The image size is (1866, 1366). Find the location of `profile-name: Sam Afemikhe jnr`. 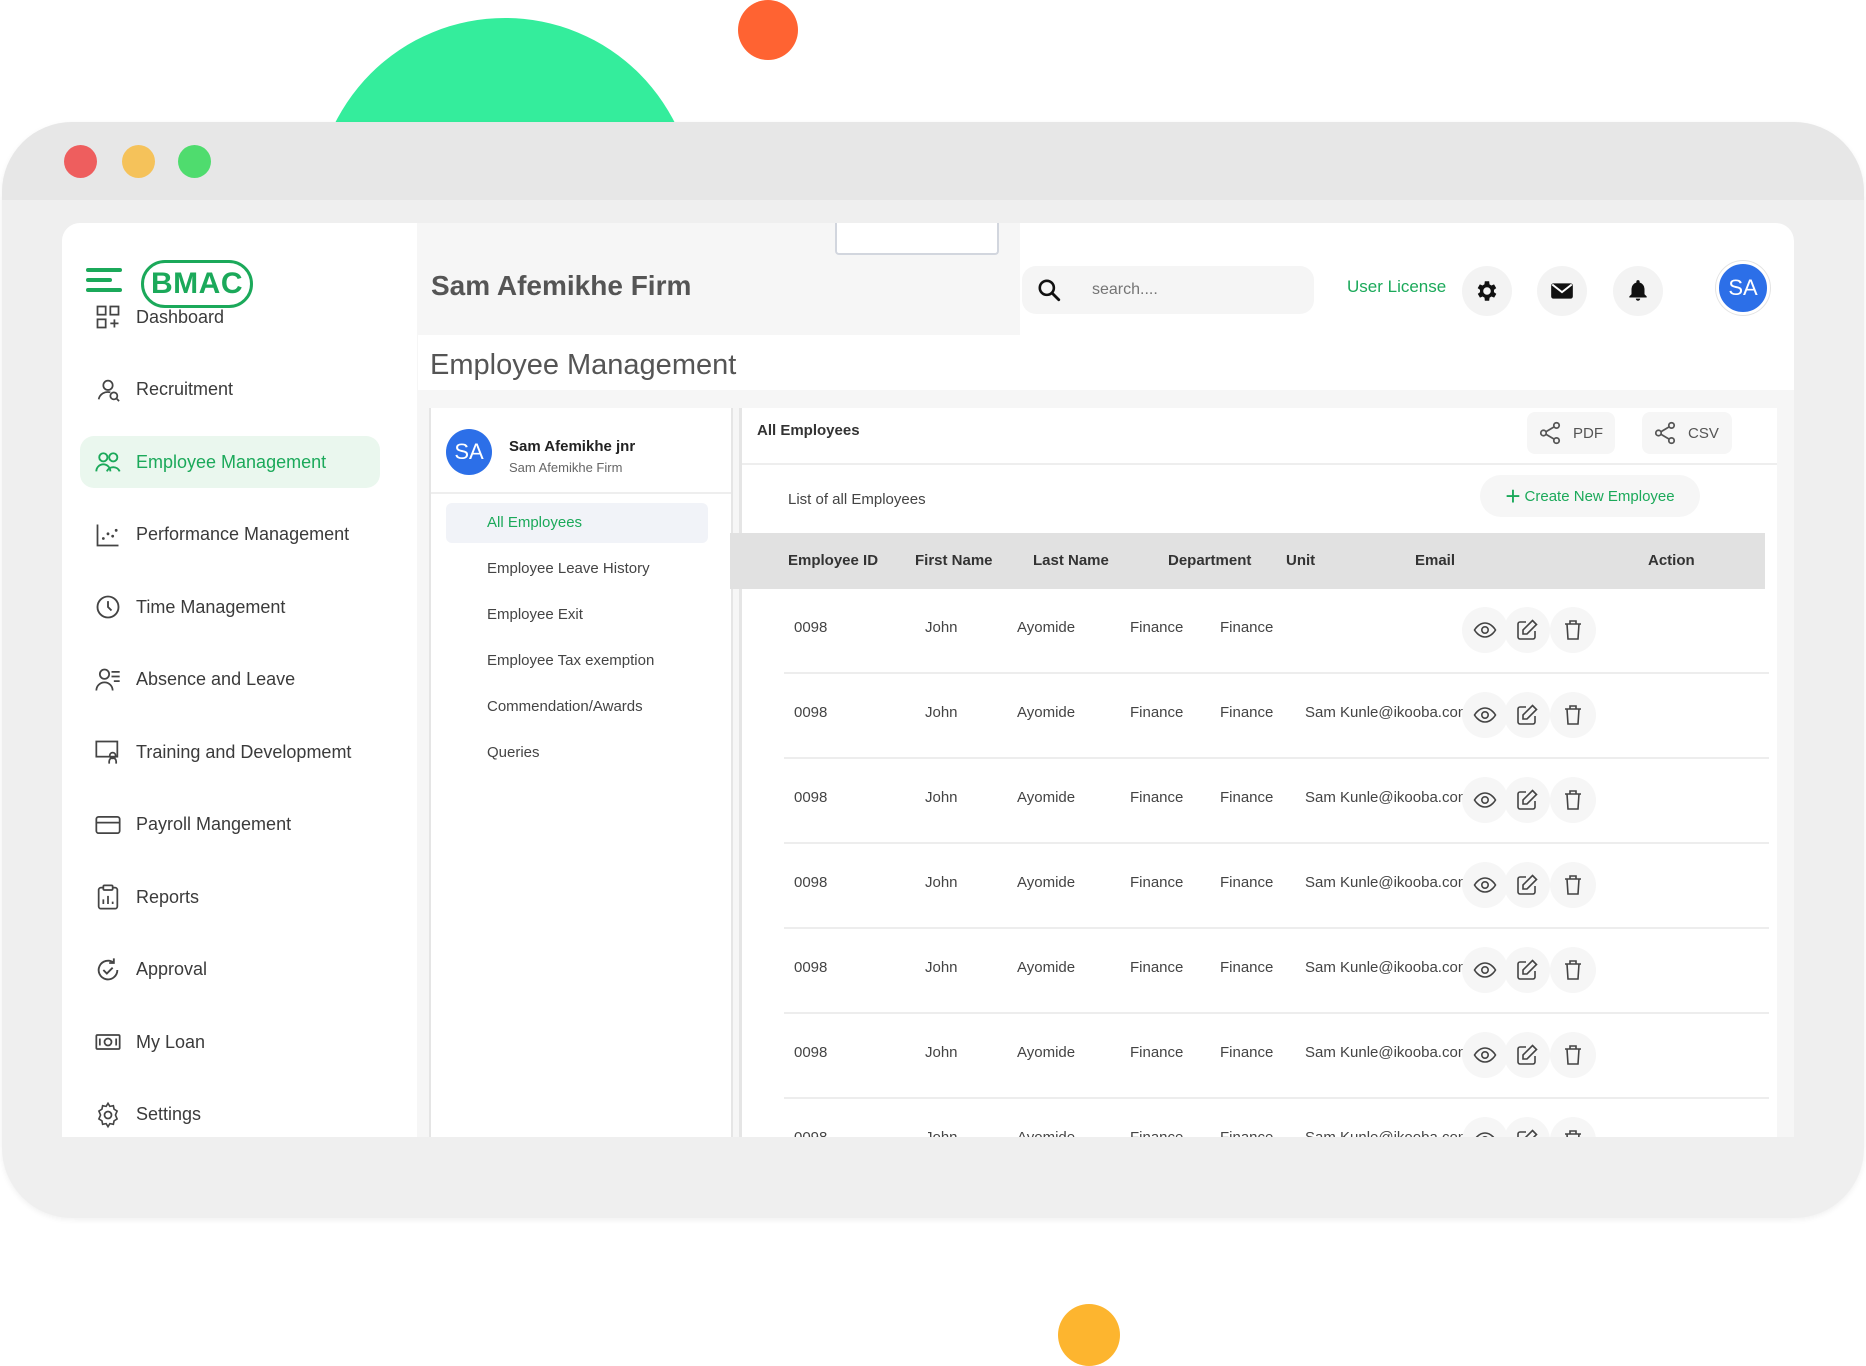

profile-name: Sam Afemikhe jnr is located at coordinates (572, 446).